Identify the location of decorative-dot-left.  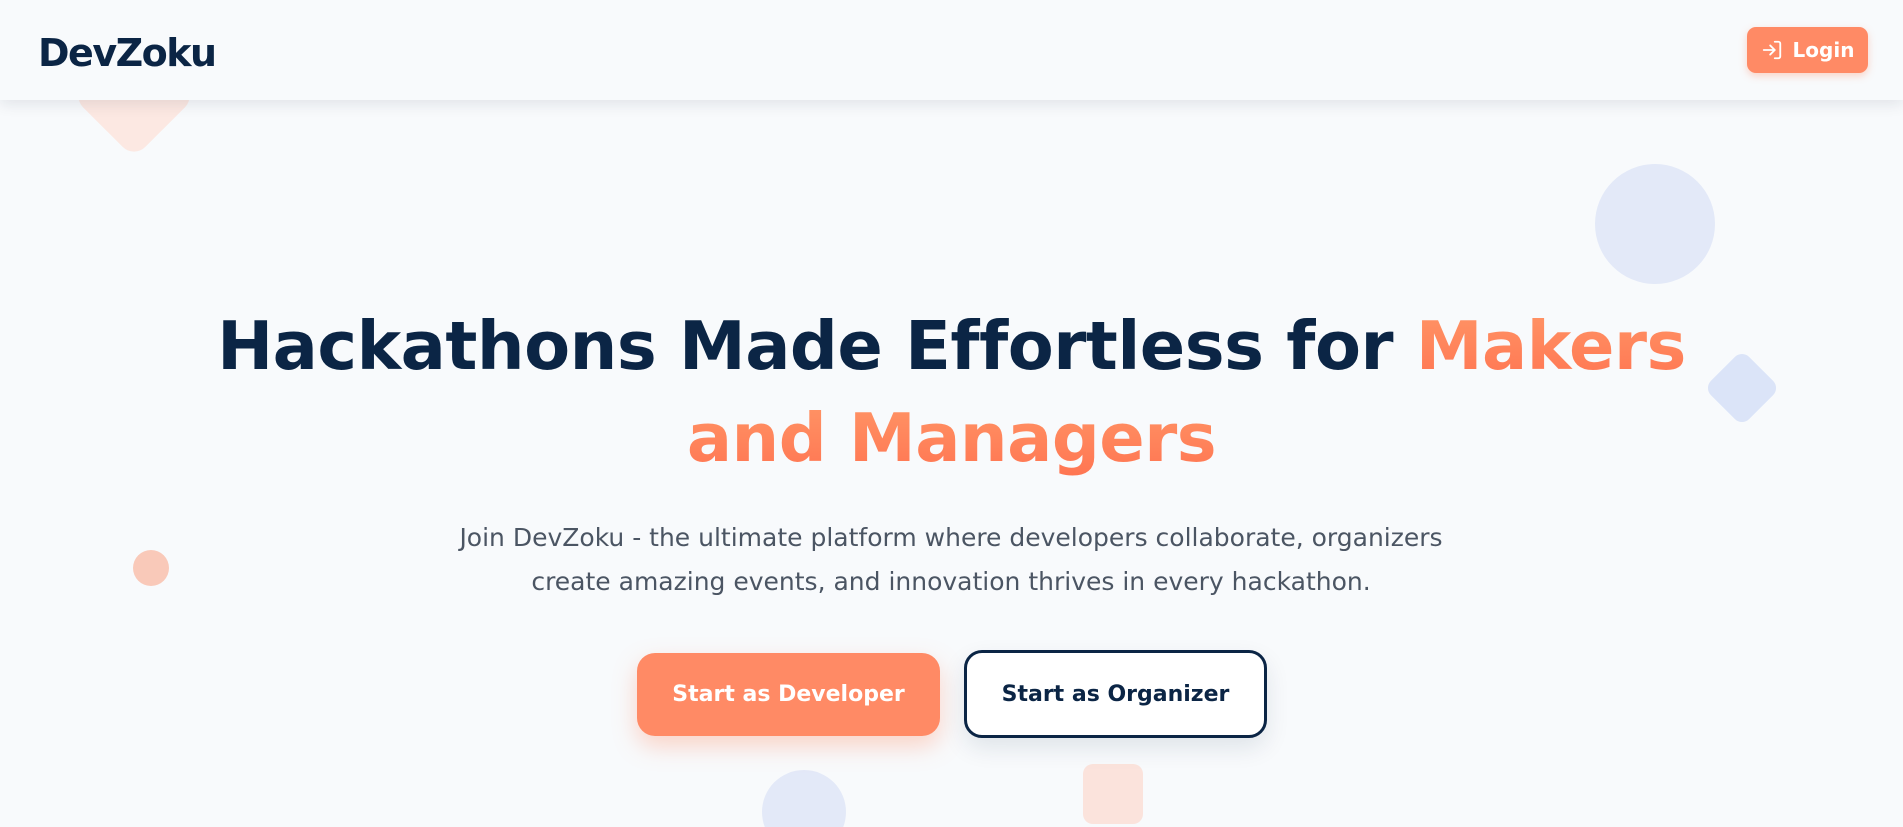
(151, 568).